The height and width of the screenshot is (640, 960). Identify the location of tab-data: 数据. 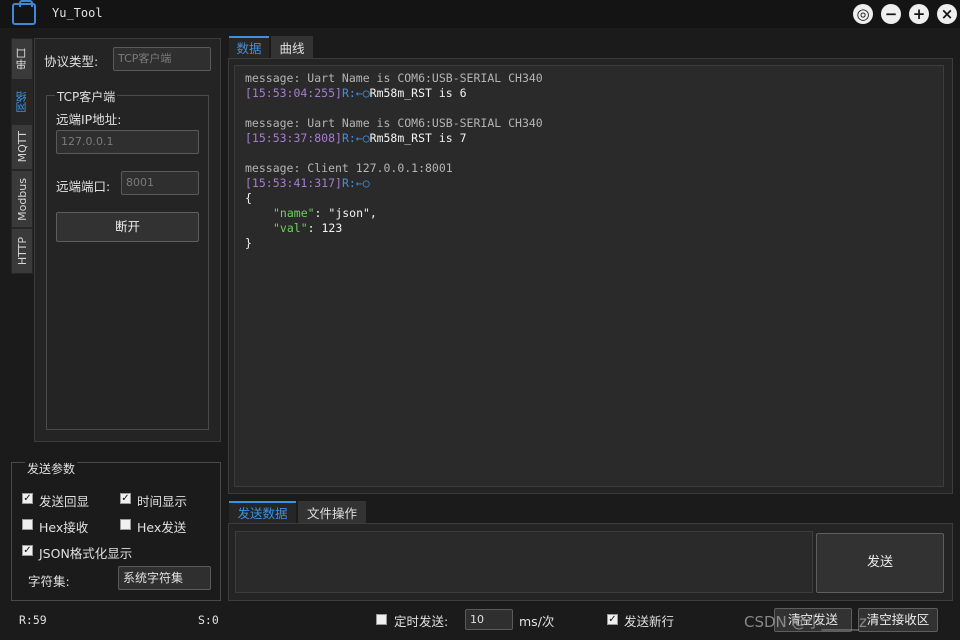
(249, 47).